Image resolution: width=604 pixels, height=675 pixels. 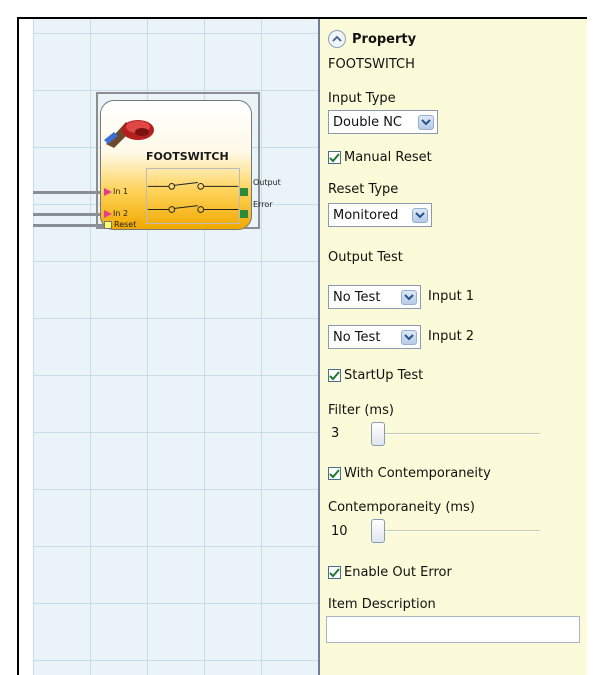 I want to click on startup-test-checkbox: StartUp Test, so click(x=375, y=375).